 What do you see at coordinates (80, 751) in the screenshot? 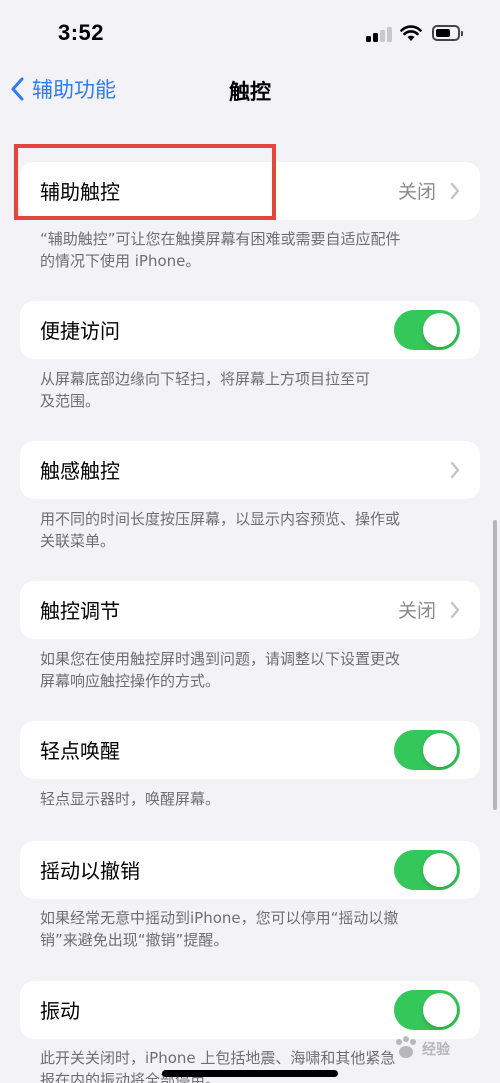
I see `row-label: 轻点唤醒` at bounding box center [80, 751].